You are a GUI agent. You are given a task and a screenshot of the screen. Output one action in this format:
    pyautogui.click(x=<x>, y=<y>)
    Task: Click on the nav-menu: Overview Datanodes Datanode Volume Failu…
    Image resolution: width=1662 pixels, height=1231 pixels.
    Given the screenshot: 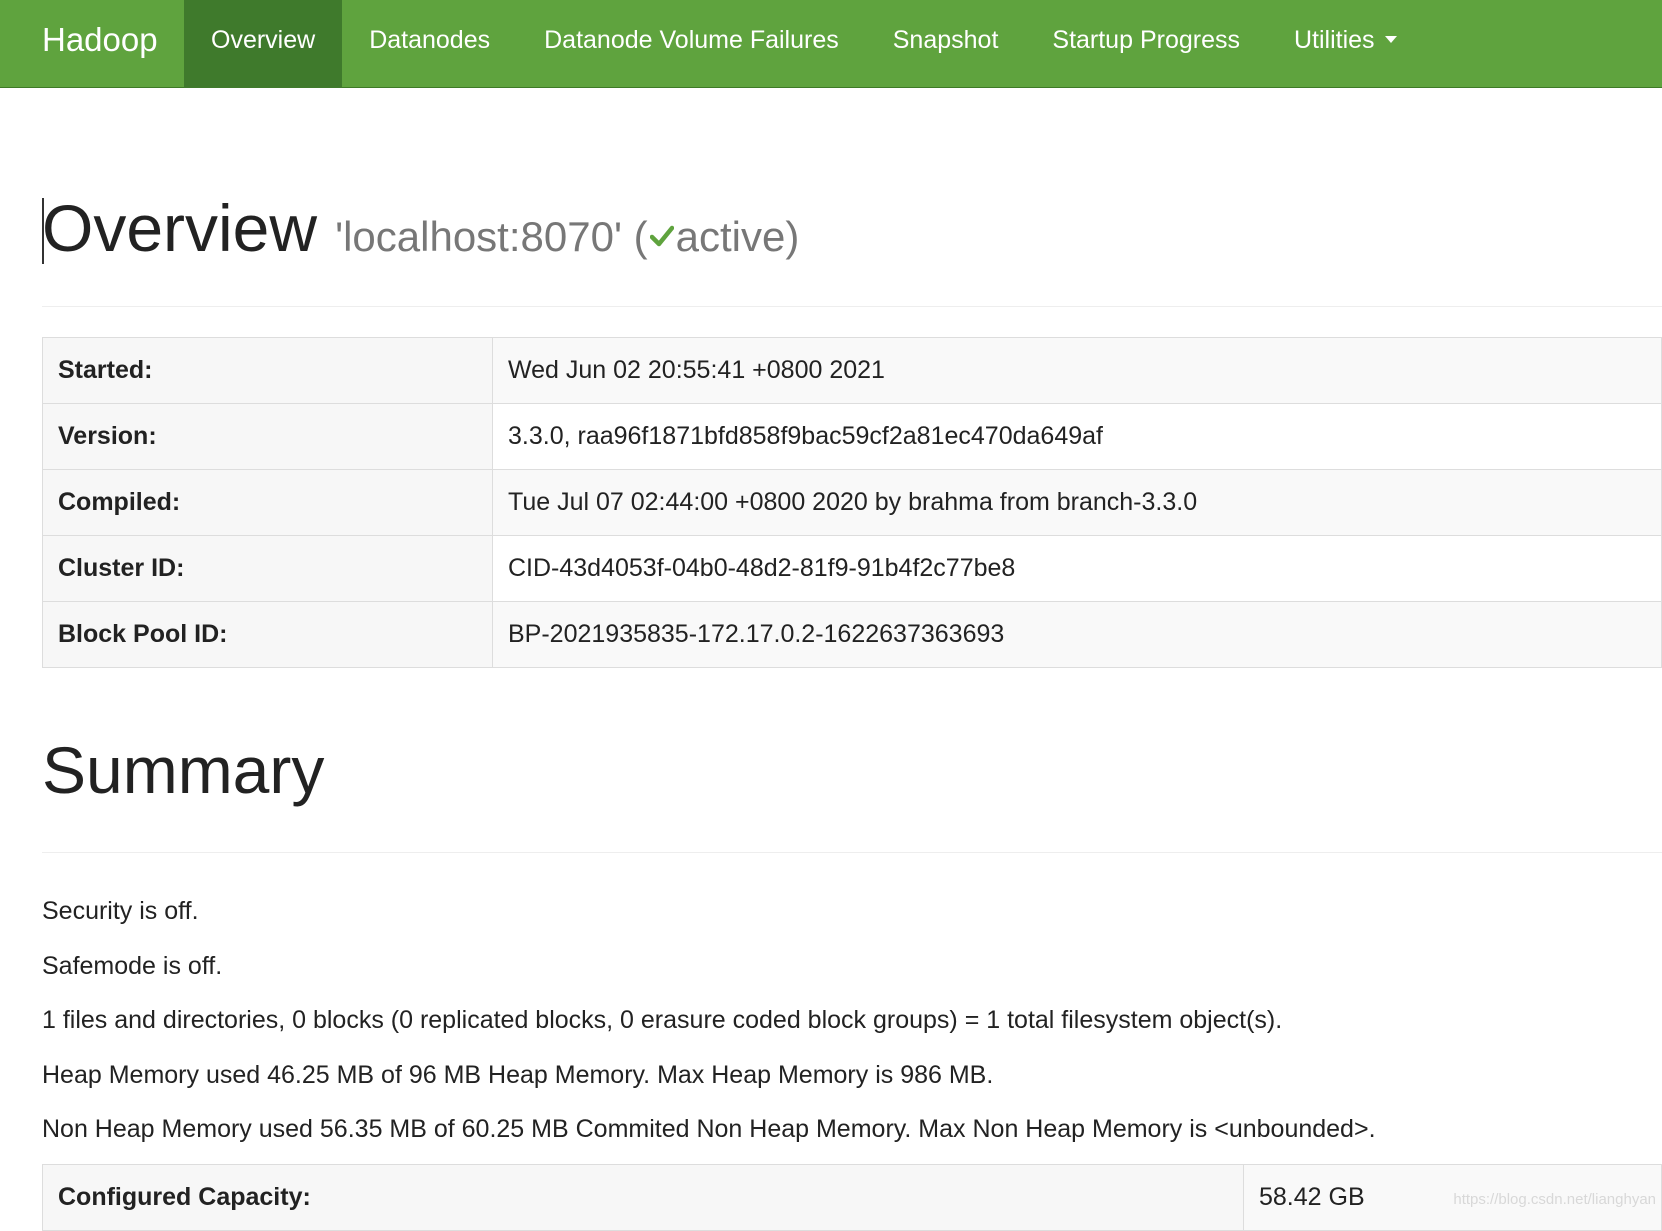 What is the action you would take?
    pyautogui.click(x=804, y=44)
    